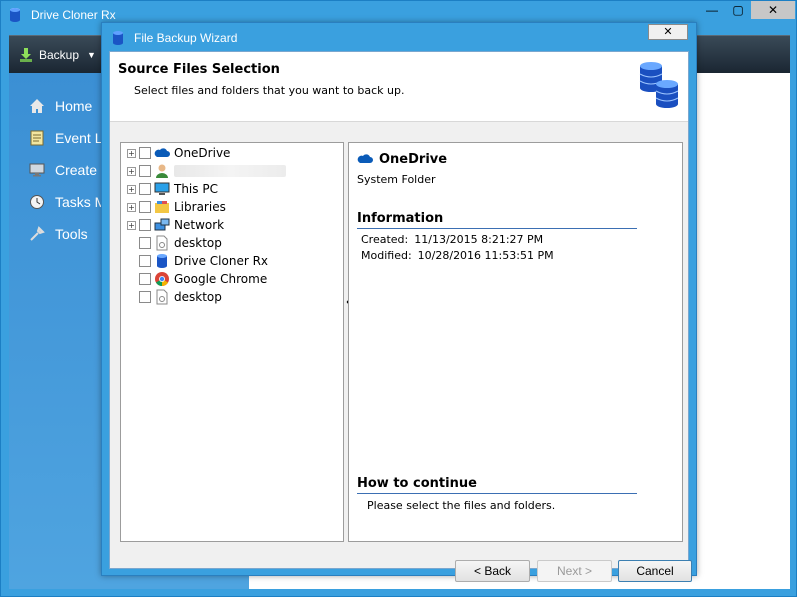 Image resolution: width=797 pixels, height=597 pixels. I want to click on tree-item-label: Drive Cloner Rx, so click(221, 261).